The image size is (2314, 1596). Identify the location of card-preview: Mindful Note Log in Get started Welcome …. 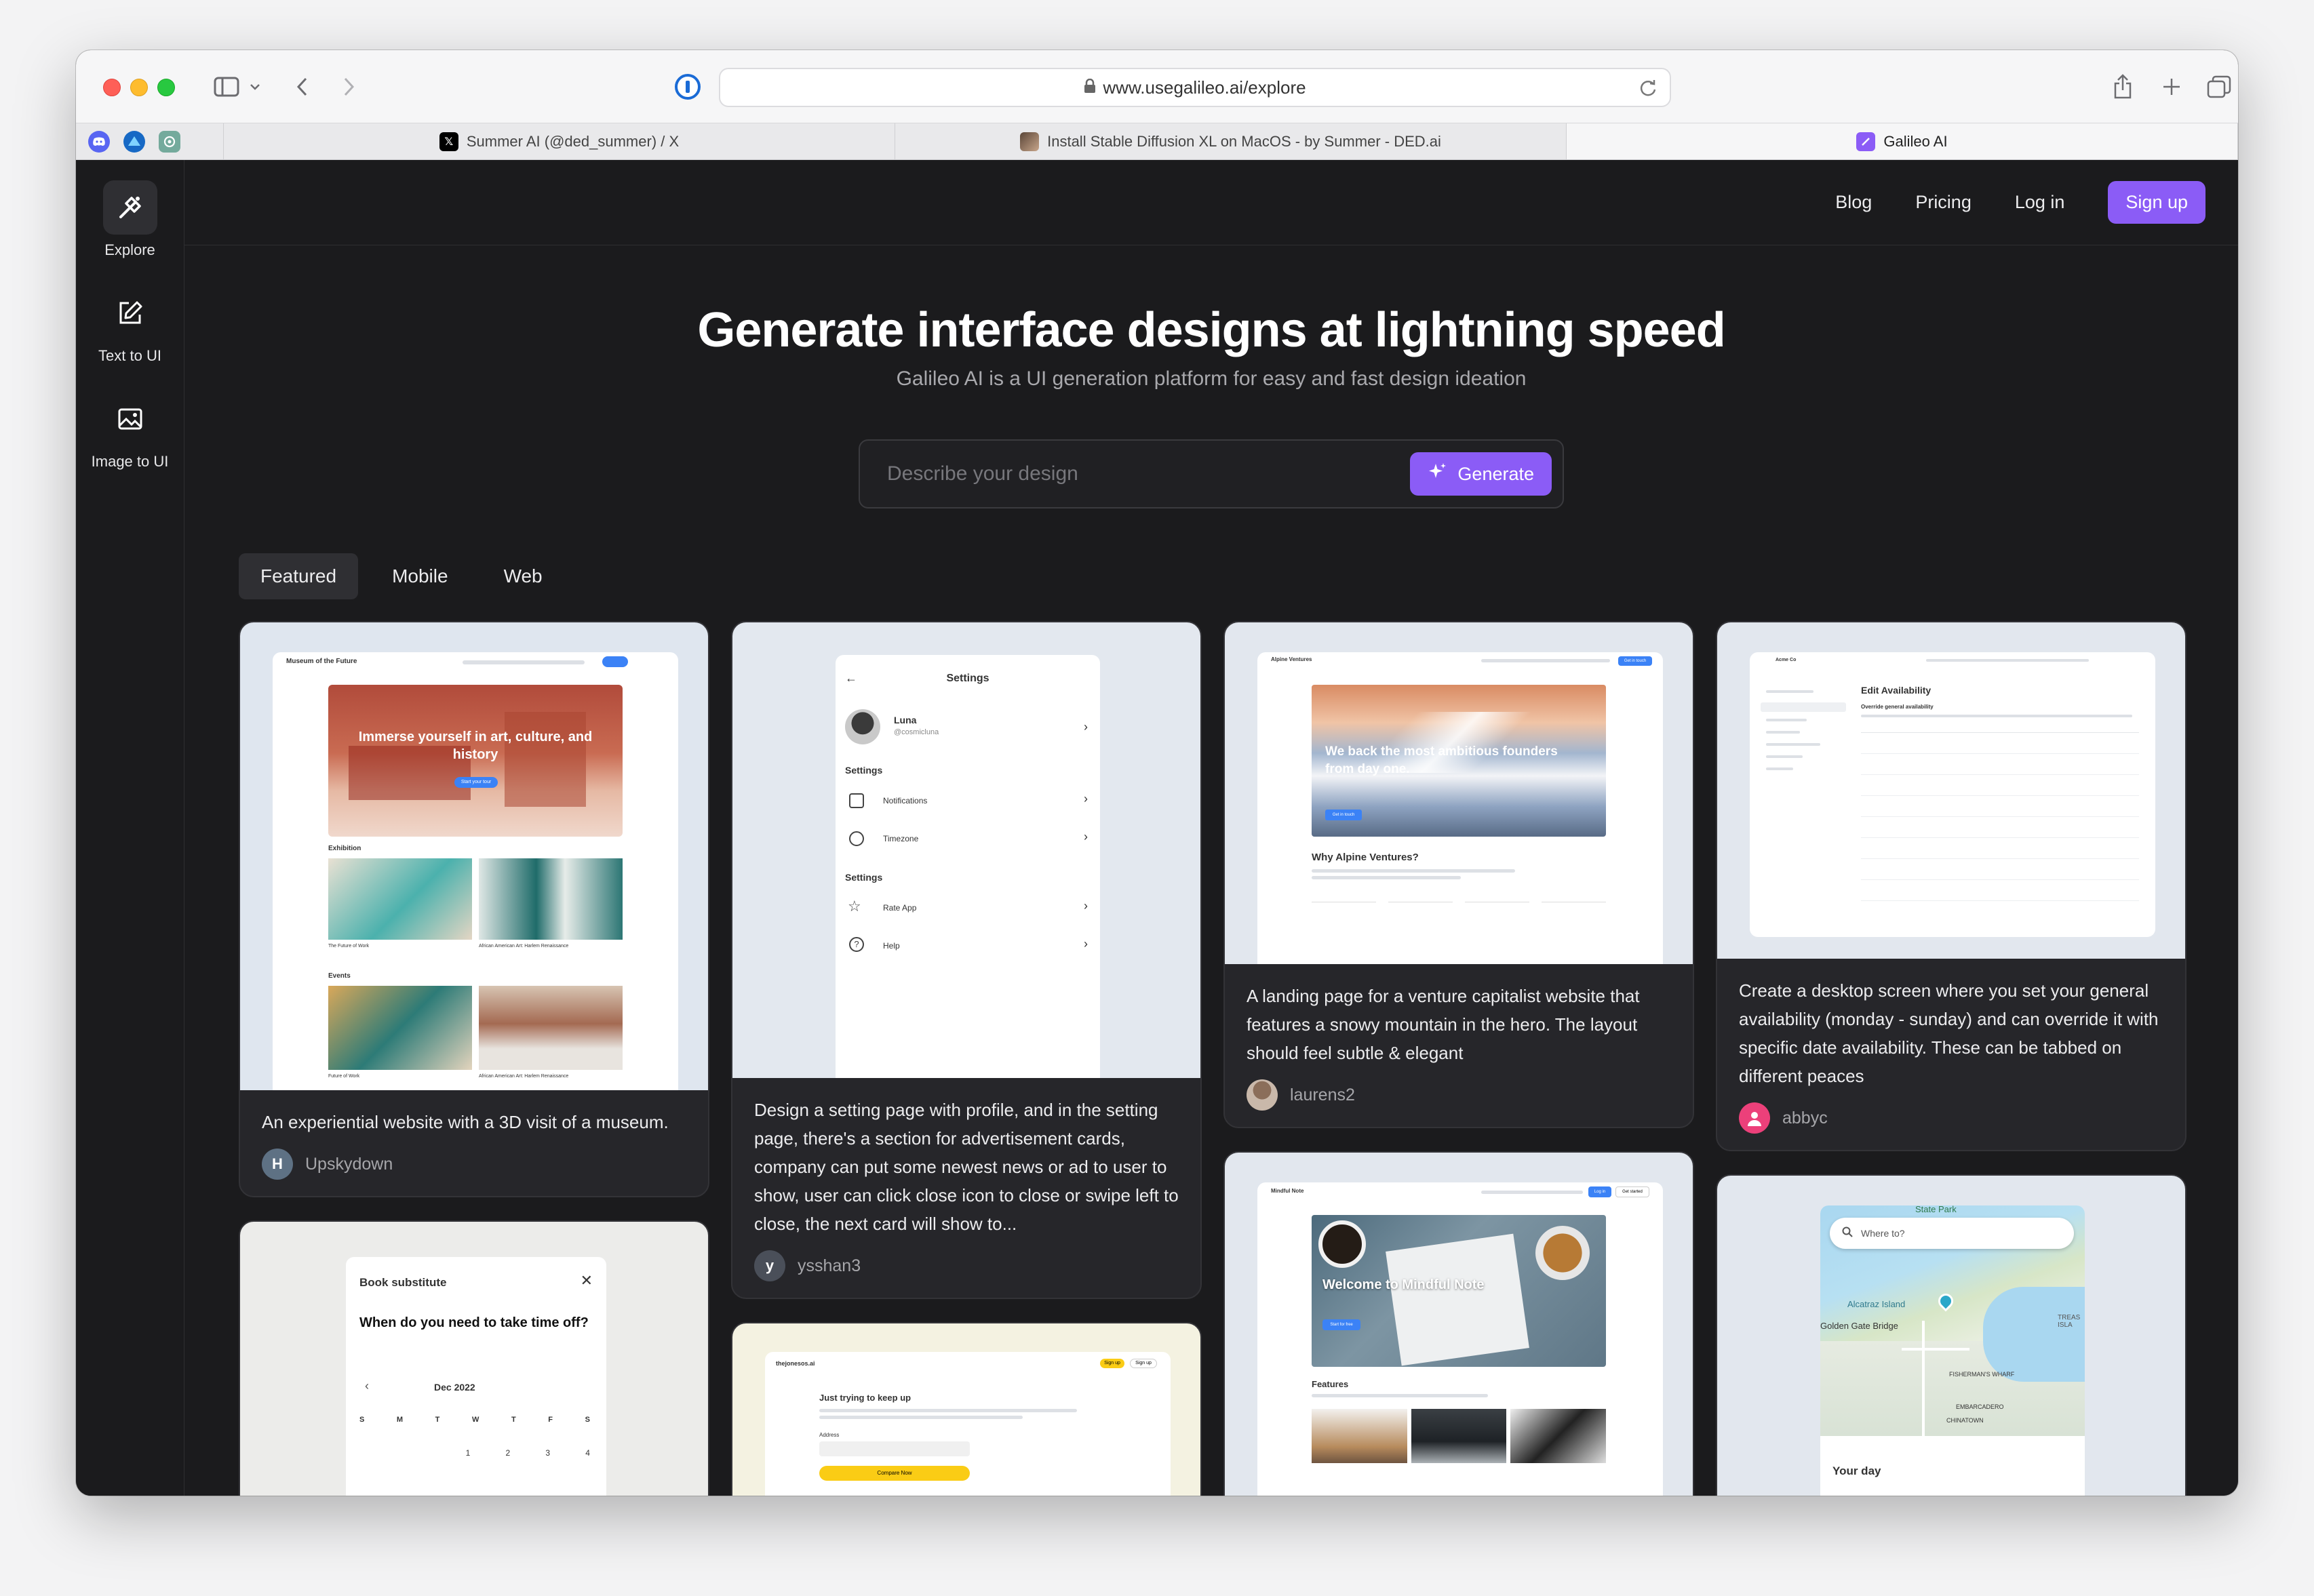
(1459, 1324).